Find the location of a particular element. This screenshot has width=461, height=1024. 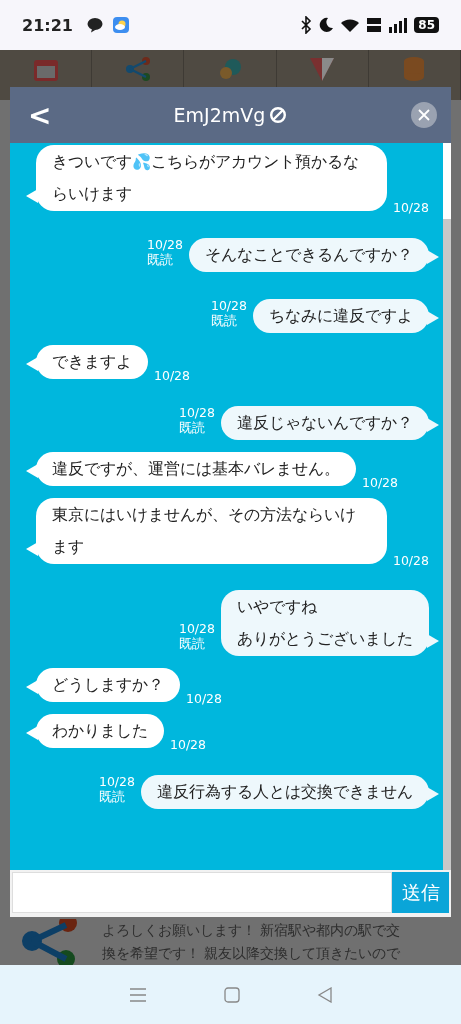

ban-icon is located at coordinates (278, 115).